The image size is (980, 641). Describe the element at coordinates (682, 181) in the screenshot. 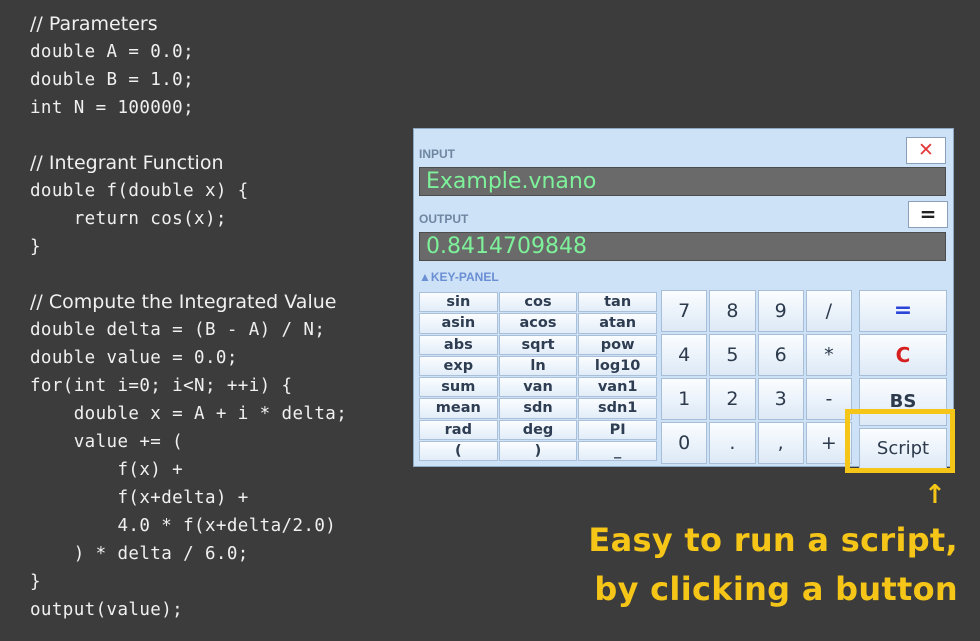

I see `input-field: Example.vnano` at that location.